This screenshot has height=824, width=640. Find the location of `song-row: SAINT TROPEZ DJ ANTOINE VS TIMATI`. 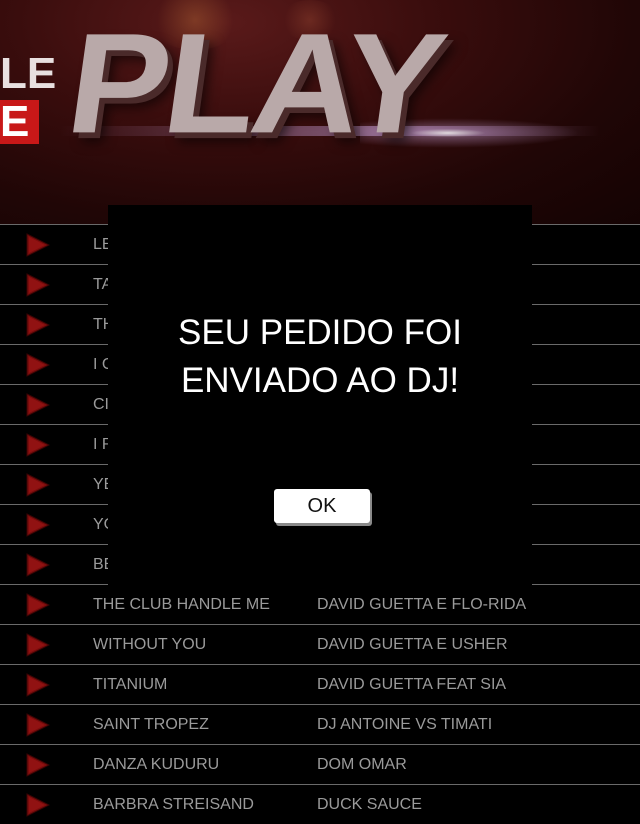

song-row: SAINT TROPEZ DJ ANTOINE VS TIMATI is located at coordinates (320, 724).